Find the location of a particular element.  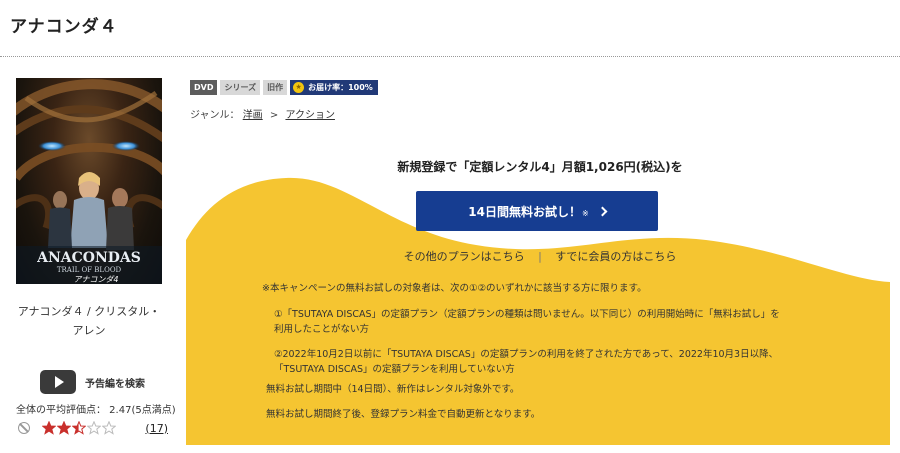

badge-row: DVD シリーズ 旧作 ★ お届け率：100% is located at coordinates (284, 87).